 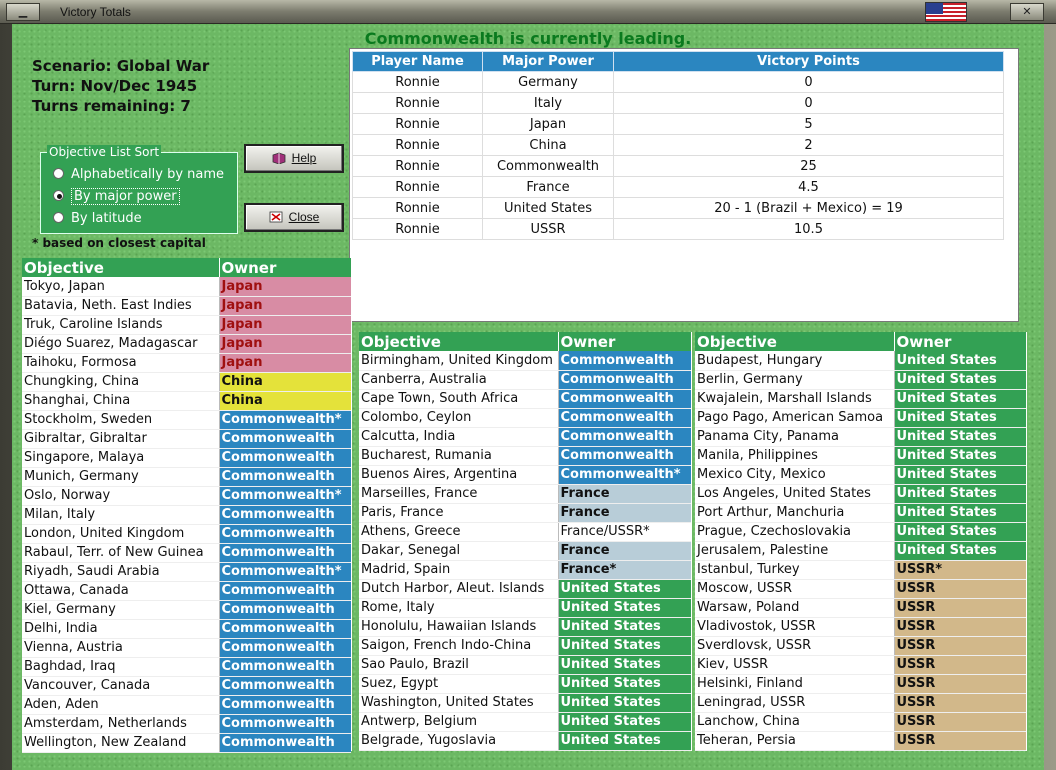 I want to click on objective-row: Helsinki, Finland USSR, so click(x=860, y=684).